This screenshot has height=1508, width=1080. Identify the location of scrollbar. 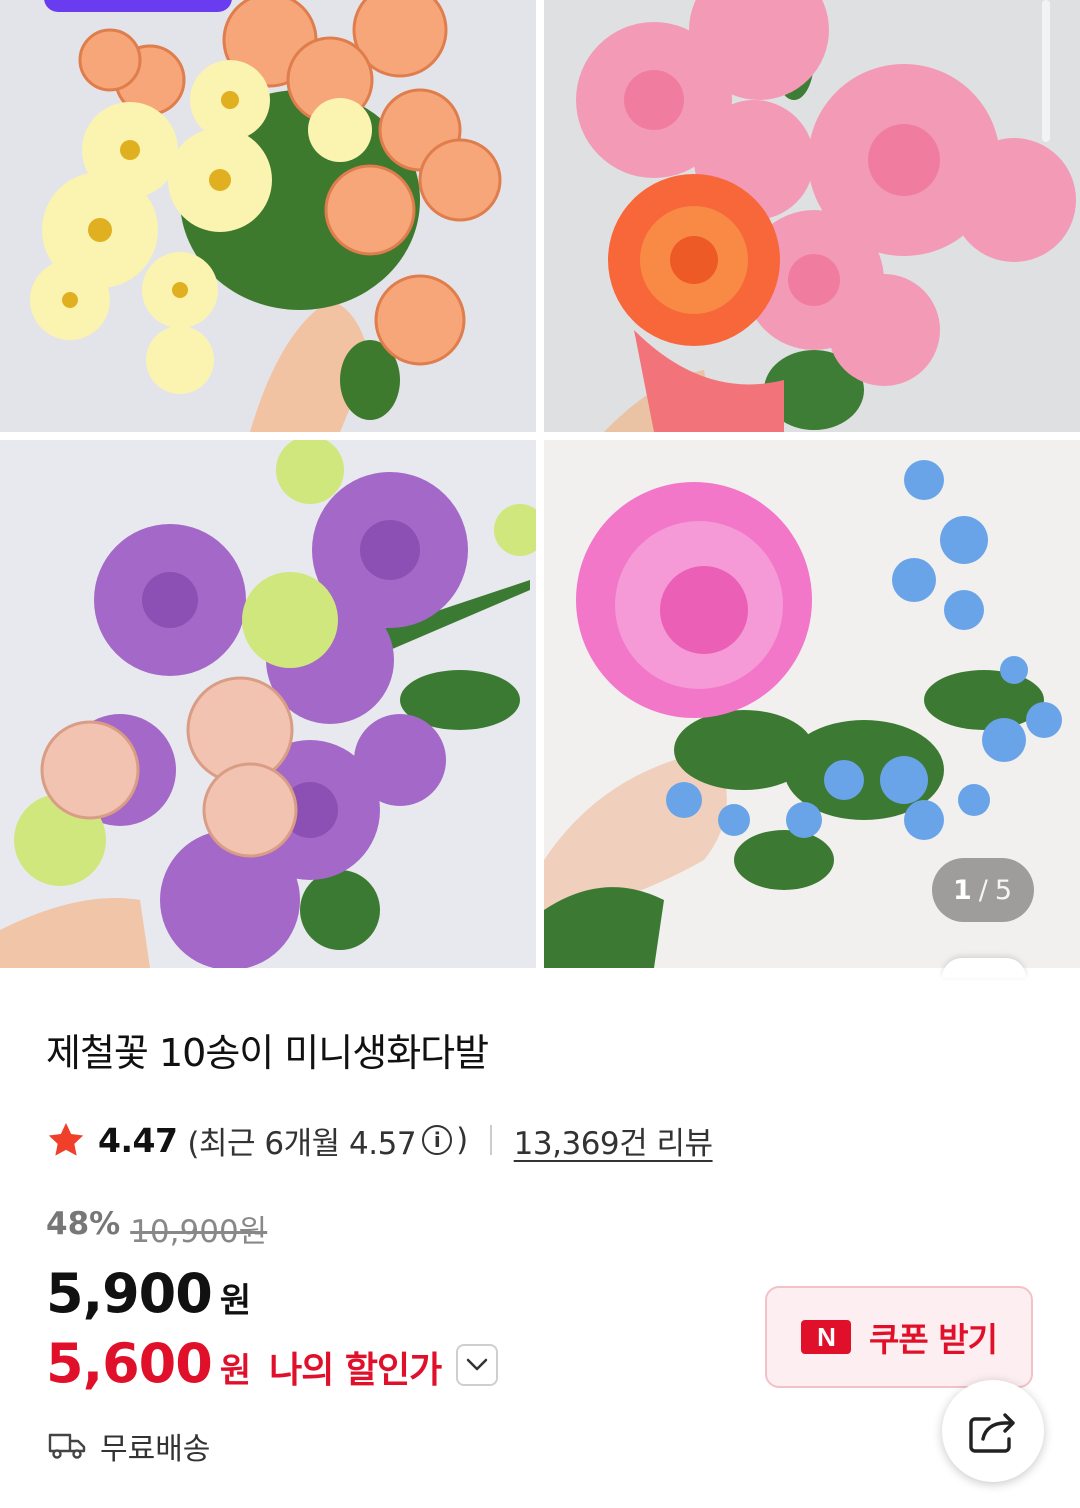
(1046, 71).